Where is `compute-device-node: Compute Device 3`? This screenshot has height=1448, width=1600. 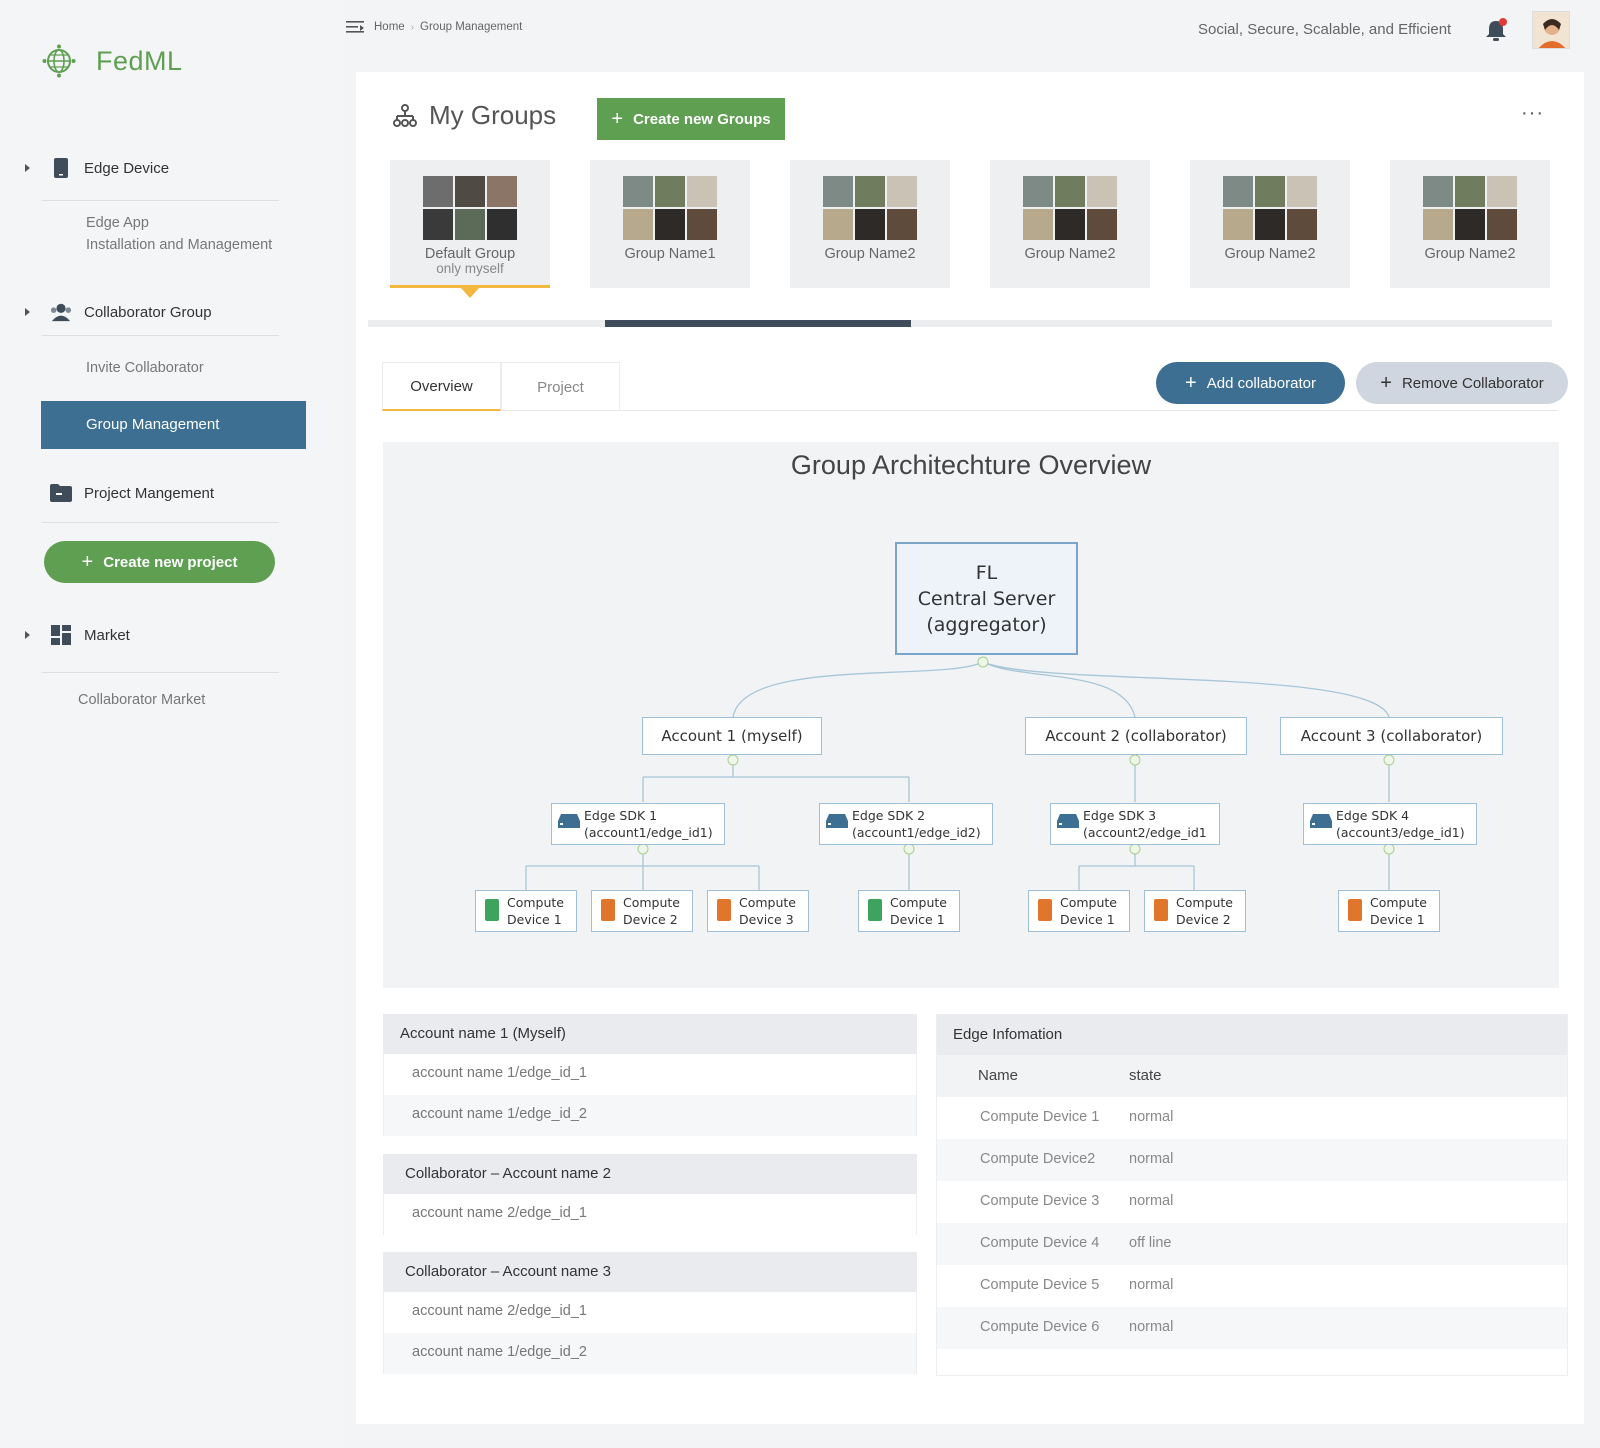 compute-device-node: Compute Device 3 is located at coordinates (758, 911).